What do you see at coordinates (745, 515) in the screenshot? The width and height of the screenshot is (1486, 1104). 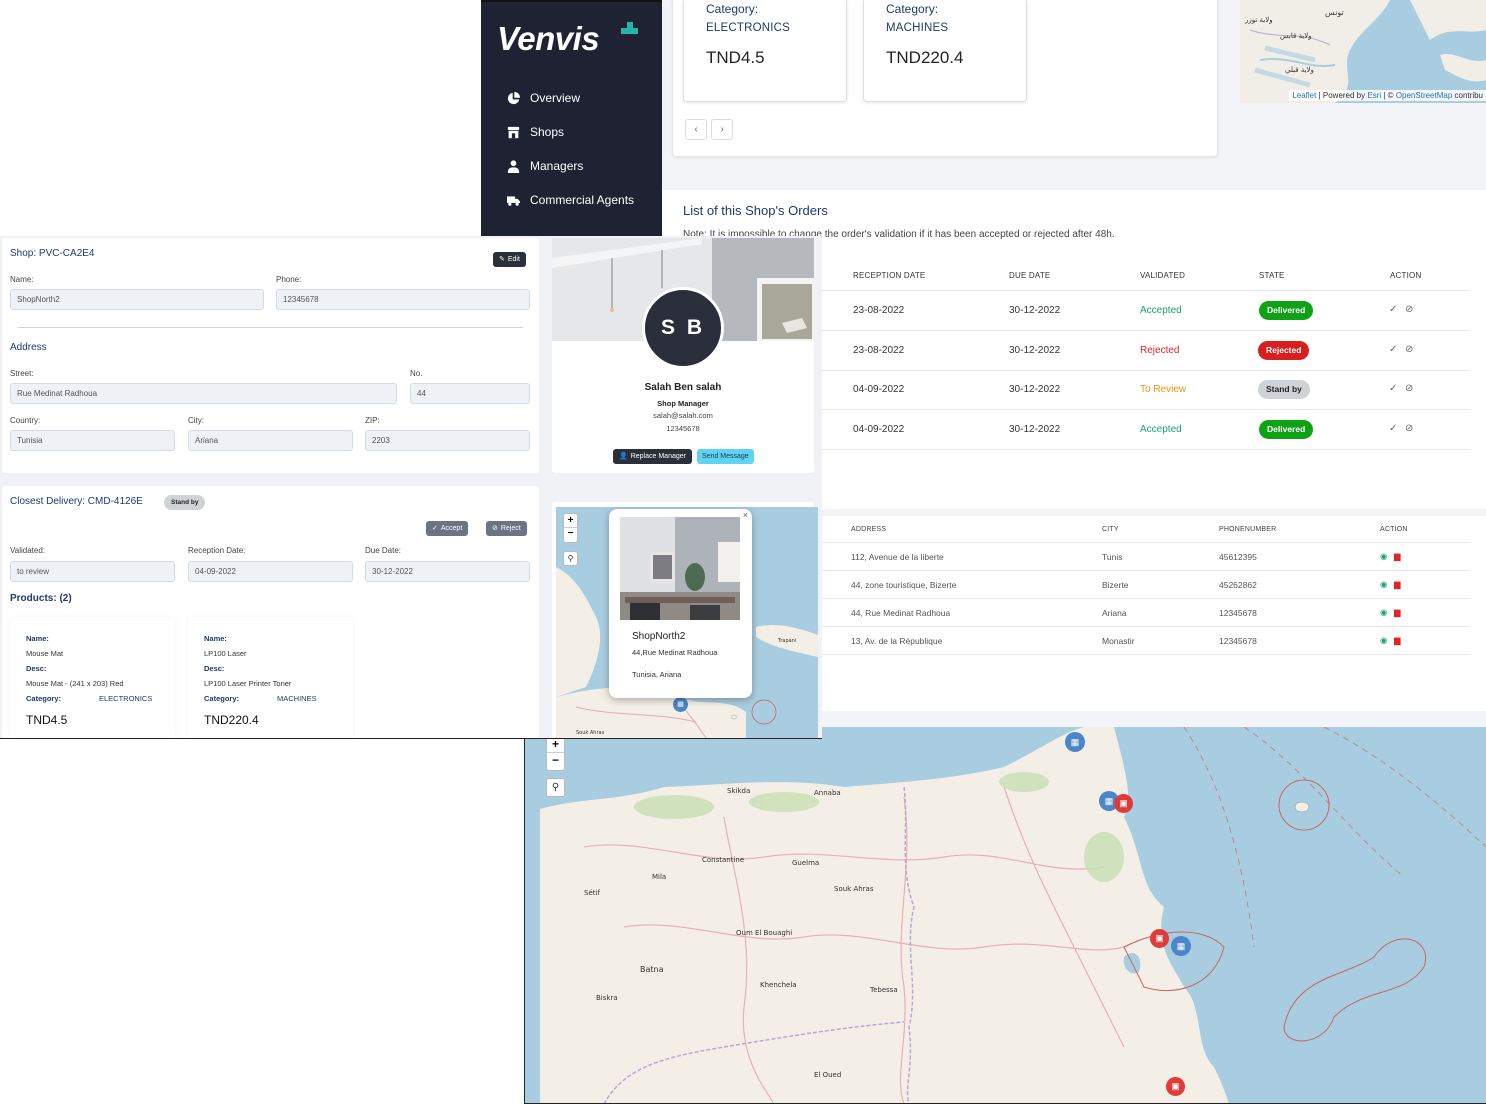 I see `popup-close-icon: ×` at bounding box center [745, 515].